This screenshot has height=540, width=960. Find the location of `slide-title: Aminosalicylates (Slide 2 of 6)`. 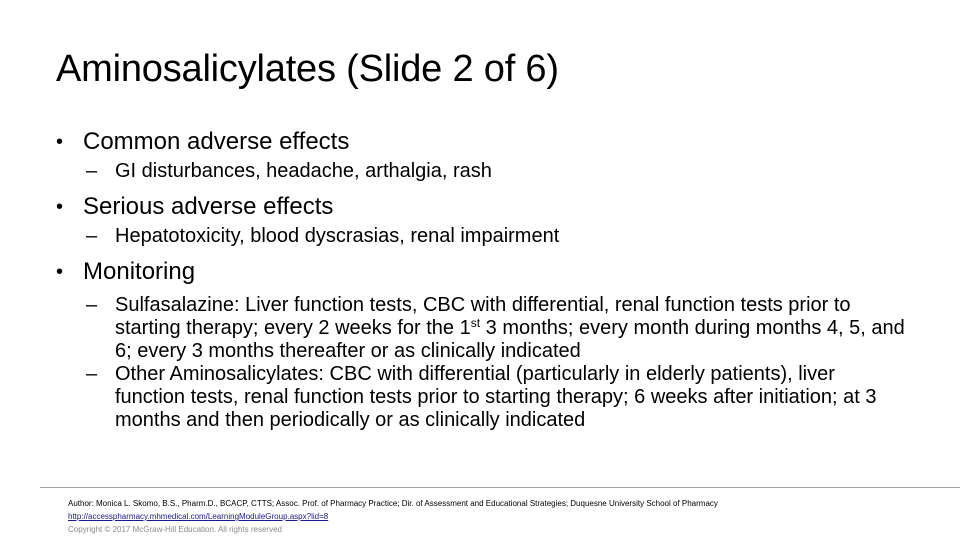

slide-title: Aminosalicylates (Slide 2 of 6) is located at coordinates (307, 69).